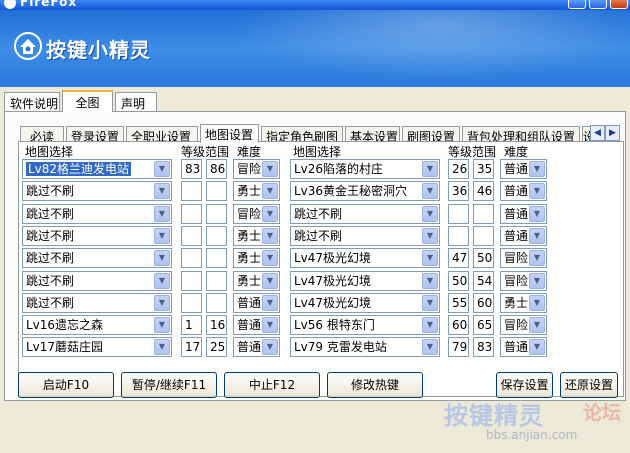  I want to click on right-map-select: Lv79 克雷发电站 ▼, so click(365, 347).